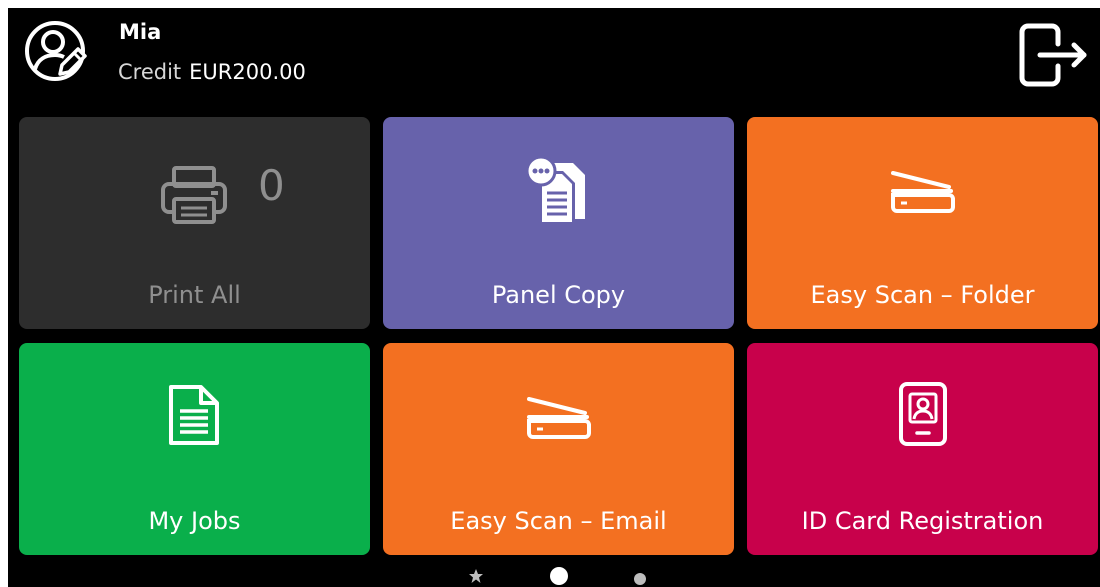 The height and width of the screenshot is (587, 1100). What do you see at coordinates (558, 295) in the screenshot?
I see `tile-label: Panel Copy` at bounding box center [558, 295].